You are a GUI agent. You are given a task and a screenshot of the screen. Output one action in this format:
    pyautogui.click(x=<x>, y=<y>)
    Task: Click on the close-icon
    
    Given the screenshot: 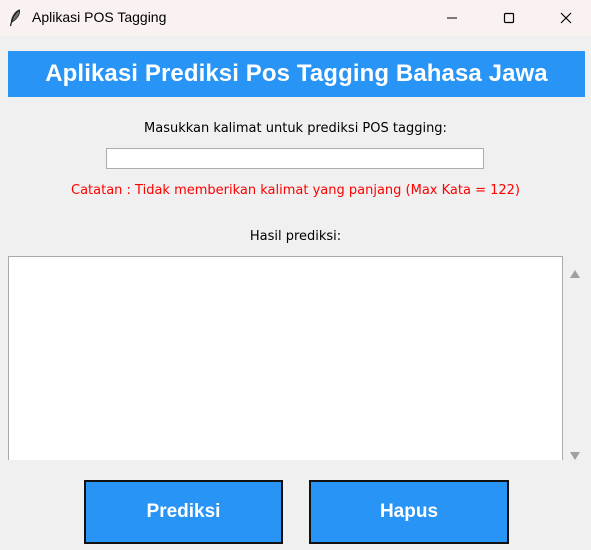 What is the action you would take?
    pyautogui.click(x=566, y=18)
    